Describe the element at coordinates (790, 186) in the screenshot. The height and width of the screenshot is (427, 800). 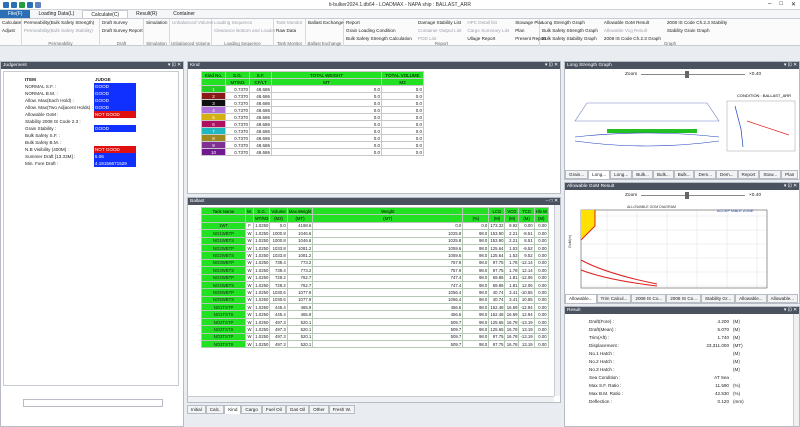
I see `gom-panel-controls-icon: ▾ ⊡ ✕` at that location.